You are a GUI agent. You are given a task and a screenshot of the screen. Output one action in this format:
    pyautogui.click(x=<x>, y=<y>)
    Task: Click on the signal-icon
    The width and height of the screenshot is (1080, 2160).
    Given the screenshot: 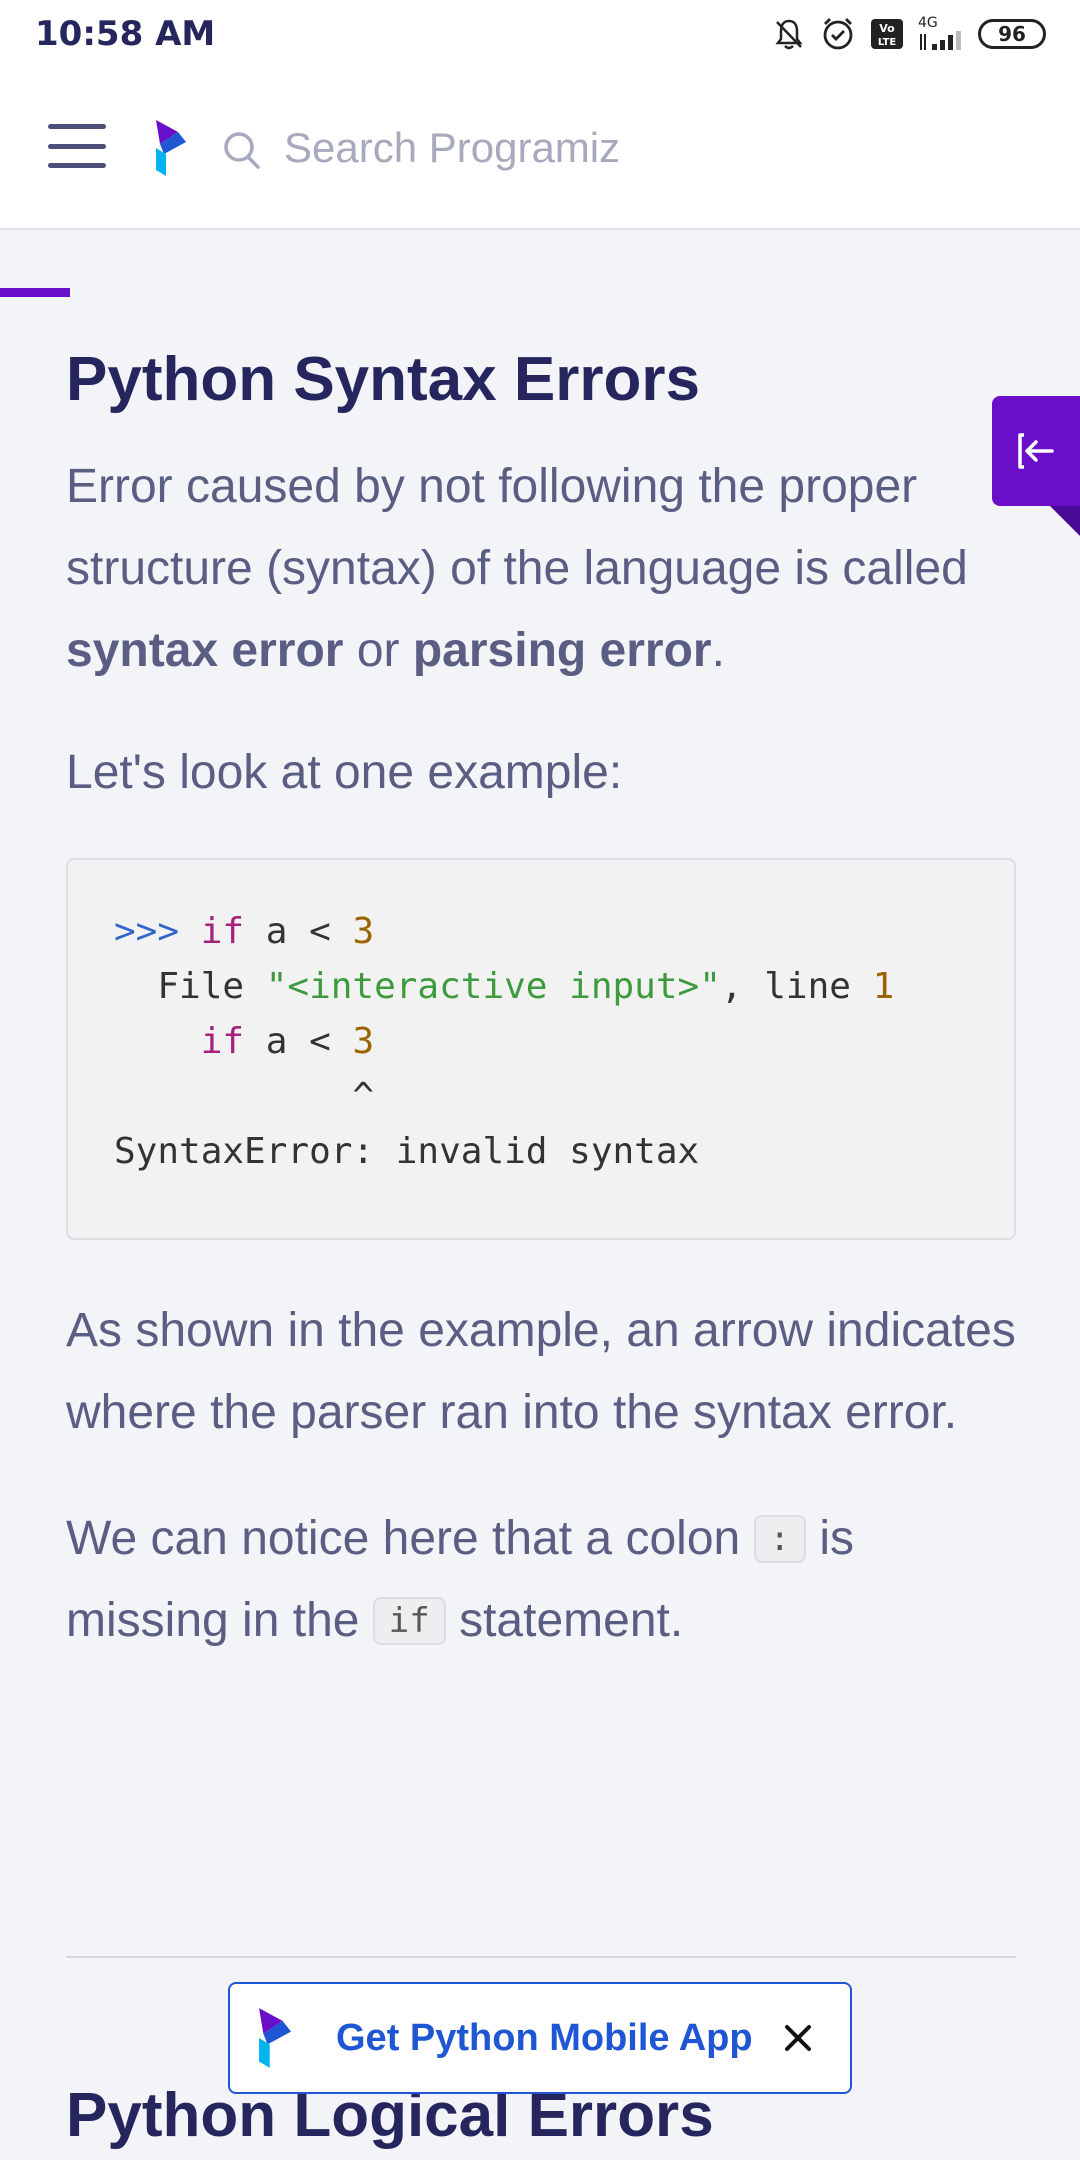 What is the action you would take?
    pyautogui.click(x=940, y=40)
    